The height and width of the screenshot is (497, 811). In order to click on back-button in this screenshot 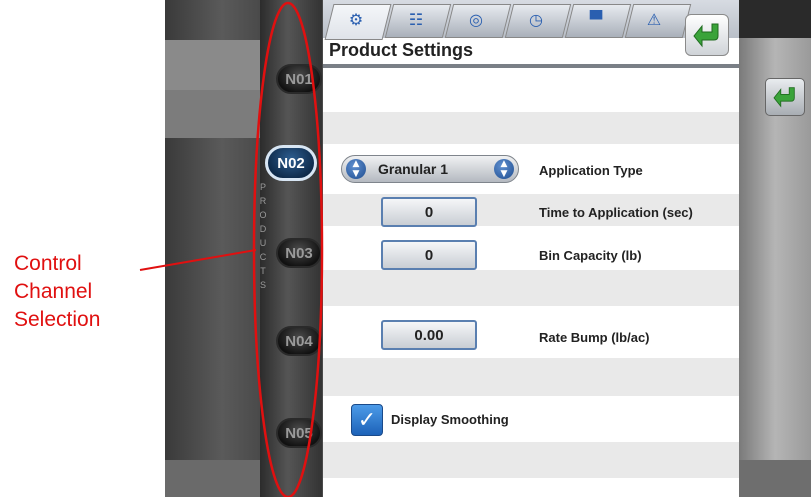, I will do `click(707, 35)`.